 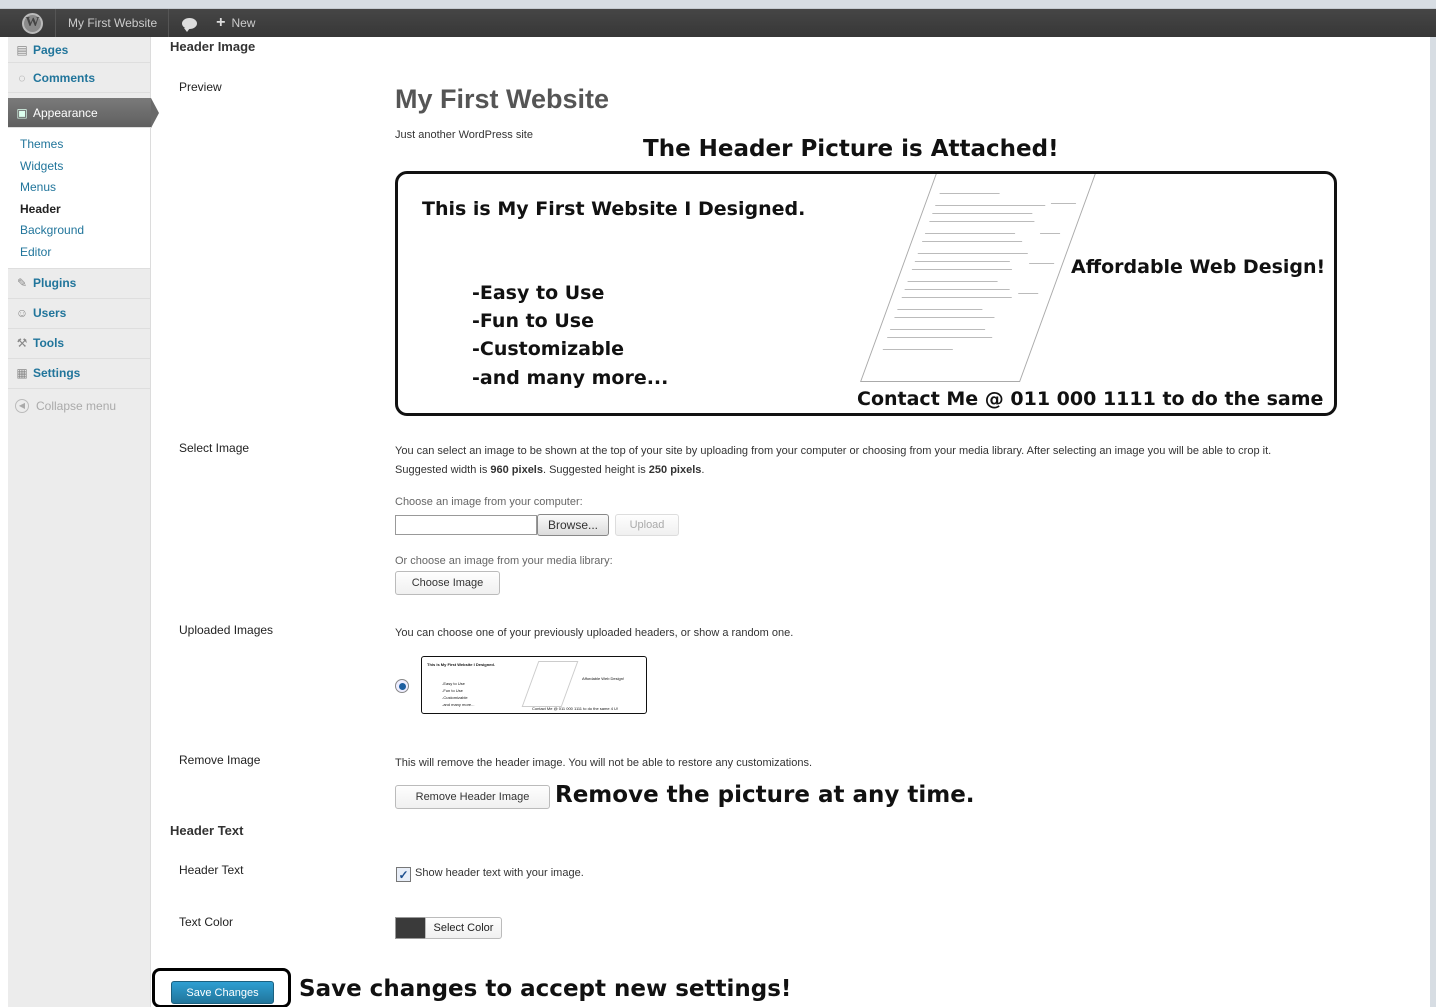 I want to click on collapse-arrow-icon: ◀, so click(x=22, y=405).